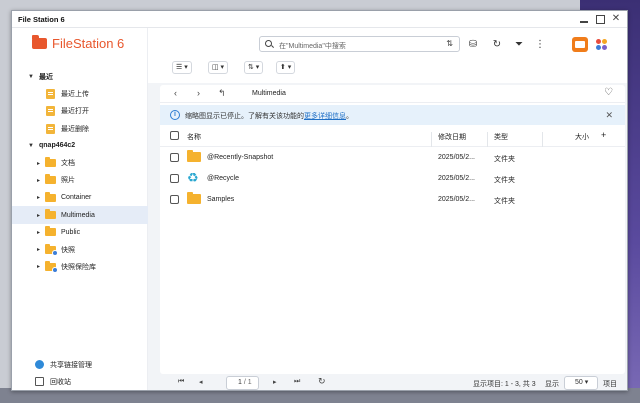 The height and width of the screenshot is (403, 640). What do you see at coordinates (449, 43) in the screenshot?
I see `sort-icon: ⇅` at bounding box center [449, 43].